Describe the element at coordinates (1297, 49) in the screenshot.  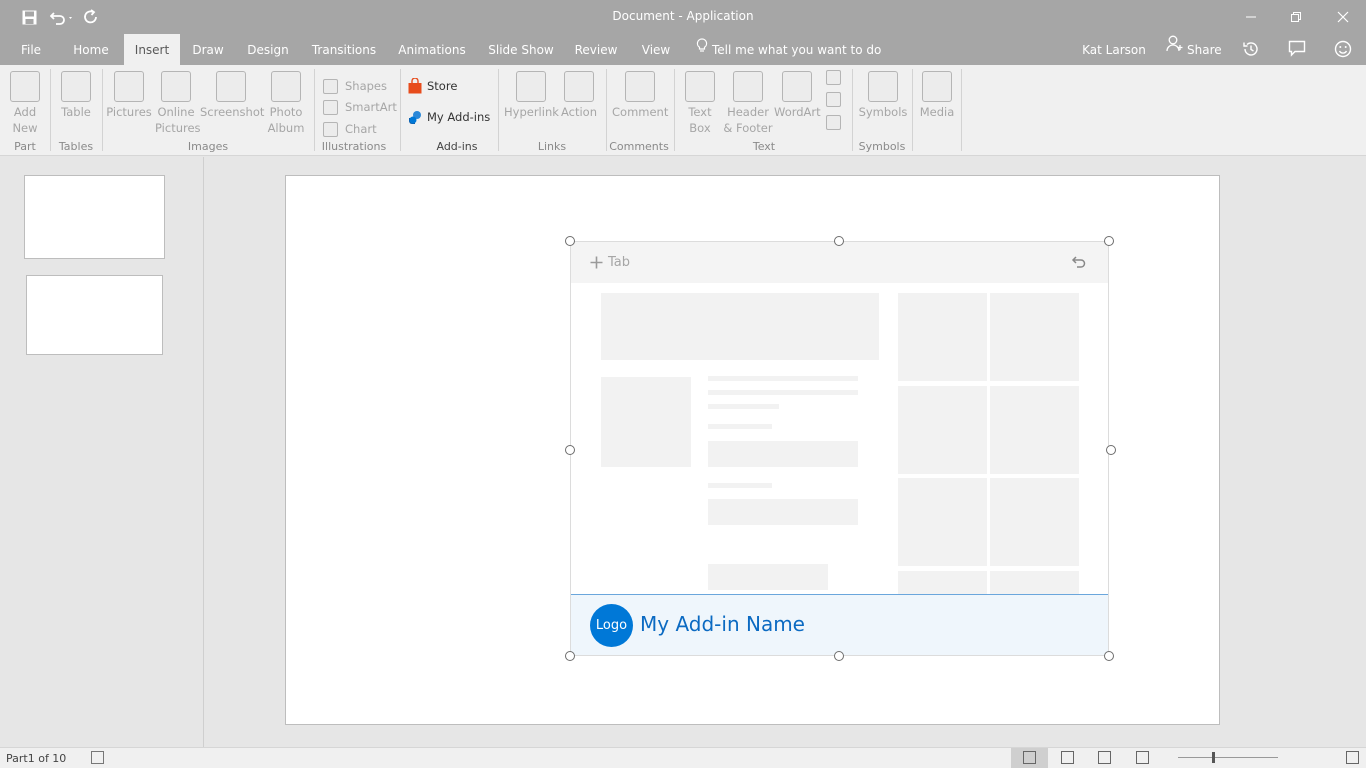
I see `comment-icon` at that location.